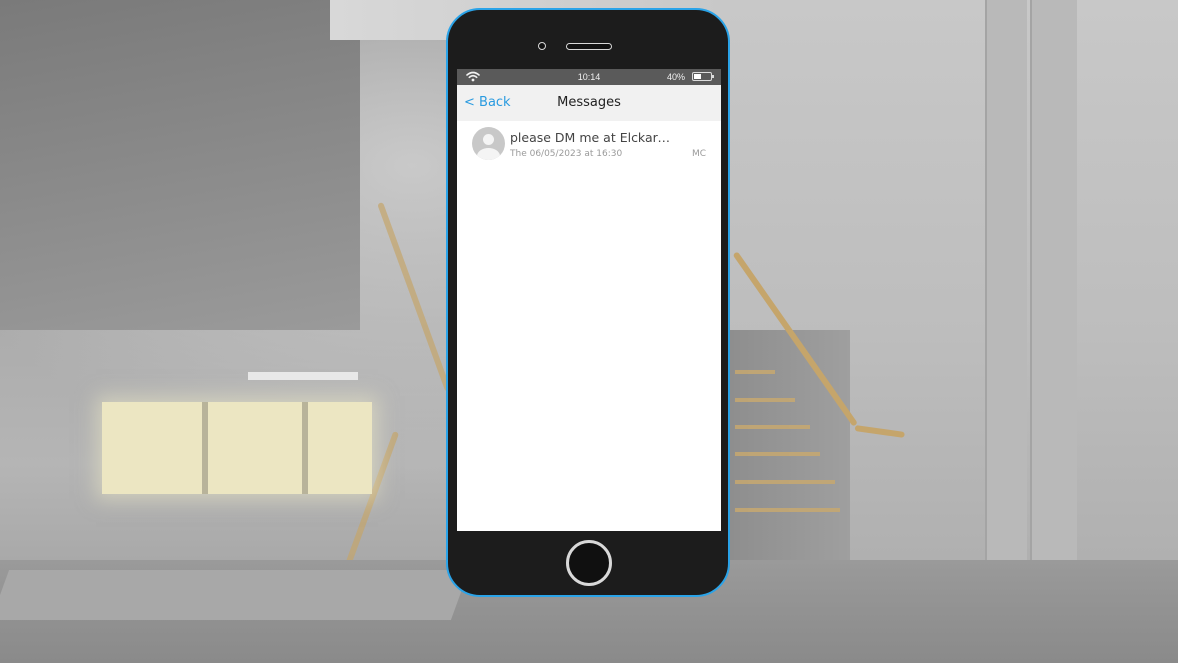  Describe the element at coordinates (542, 46) in the screenshot. I see `camera-icon` at that location.